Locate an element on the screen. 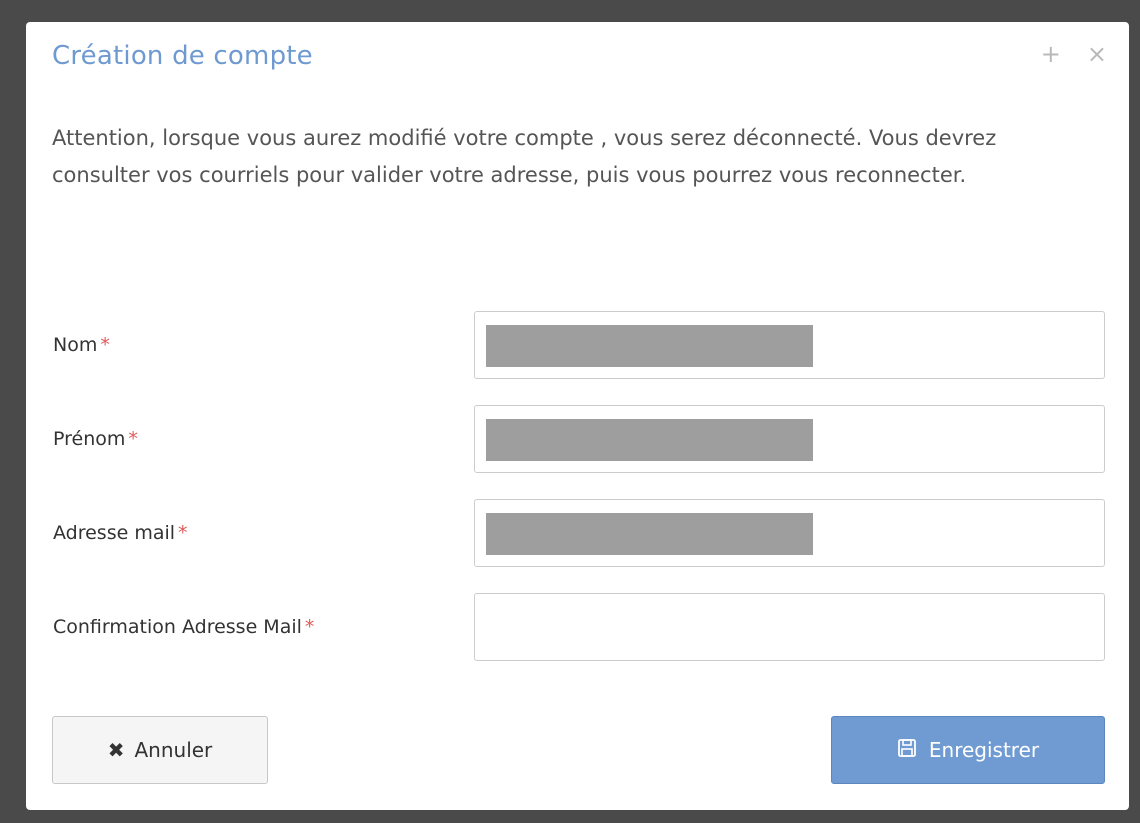 The image size is (1140, 823). times-icon: ✖ is located at coordinates (116, 750).